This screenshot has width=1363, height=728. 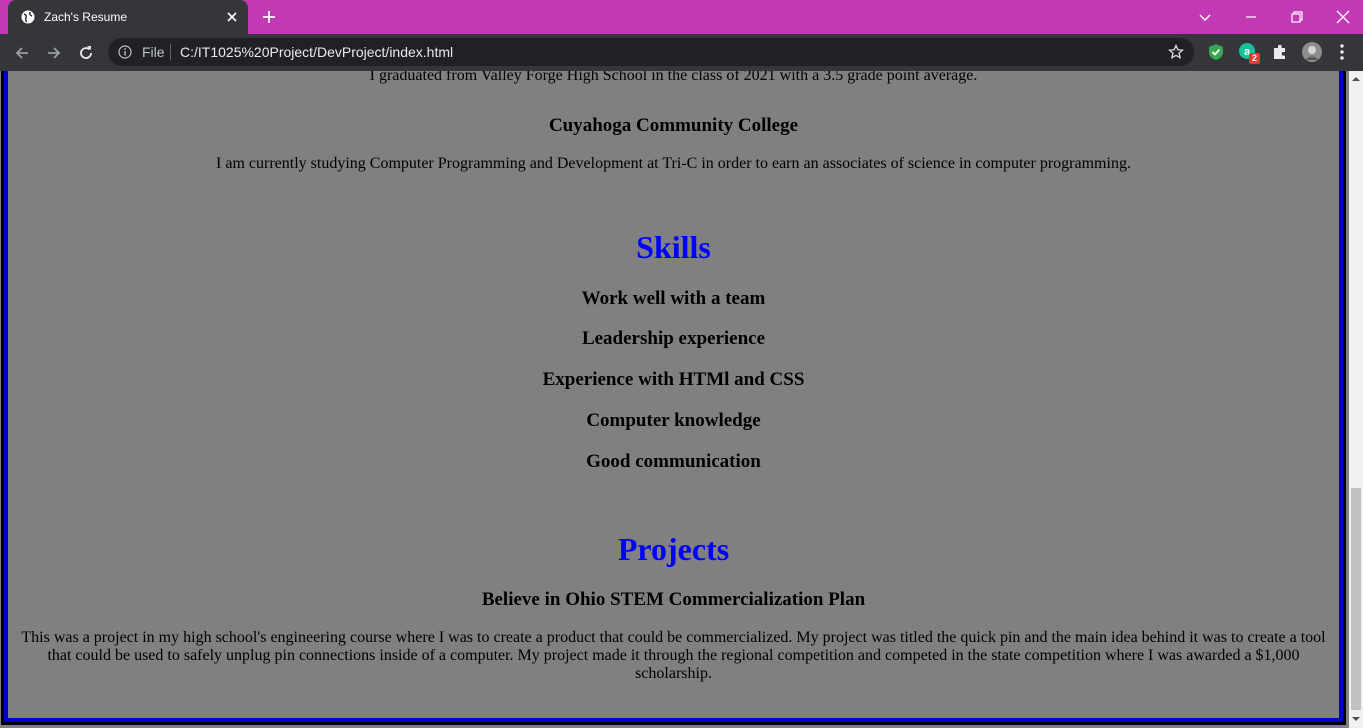 I want to click on reload-icon, so click(x=86, y=53).